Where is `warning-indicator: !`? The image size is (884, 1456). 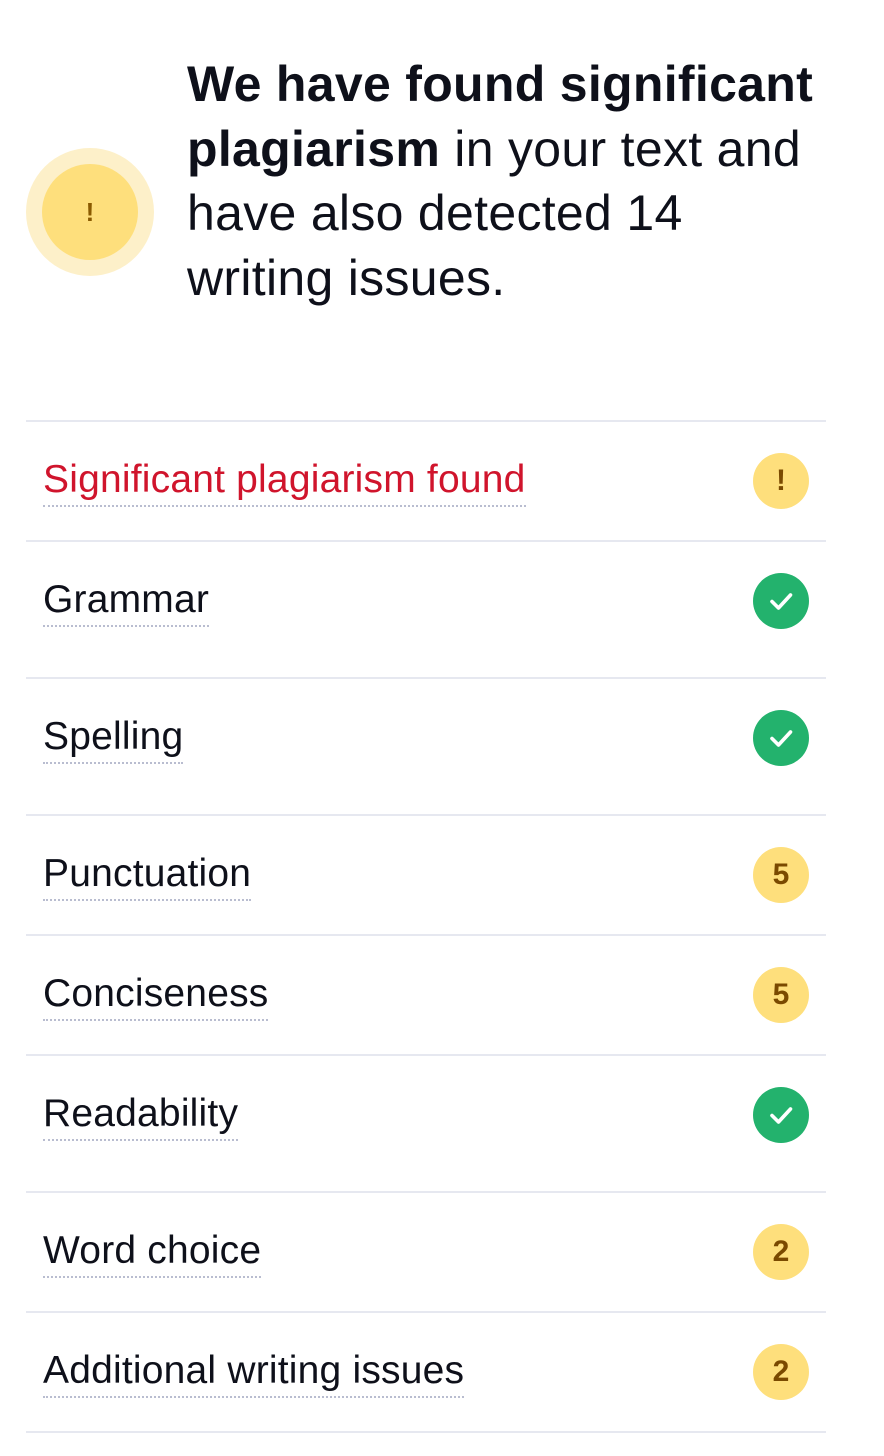 warning-indicator: ! is located at coordinates (781, 481).